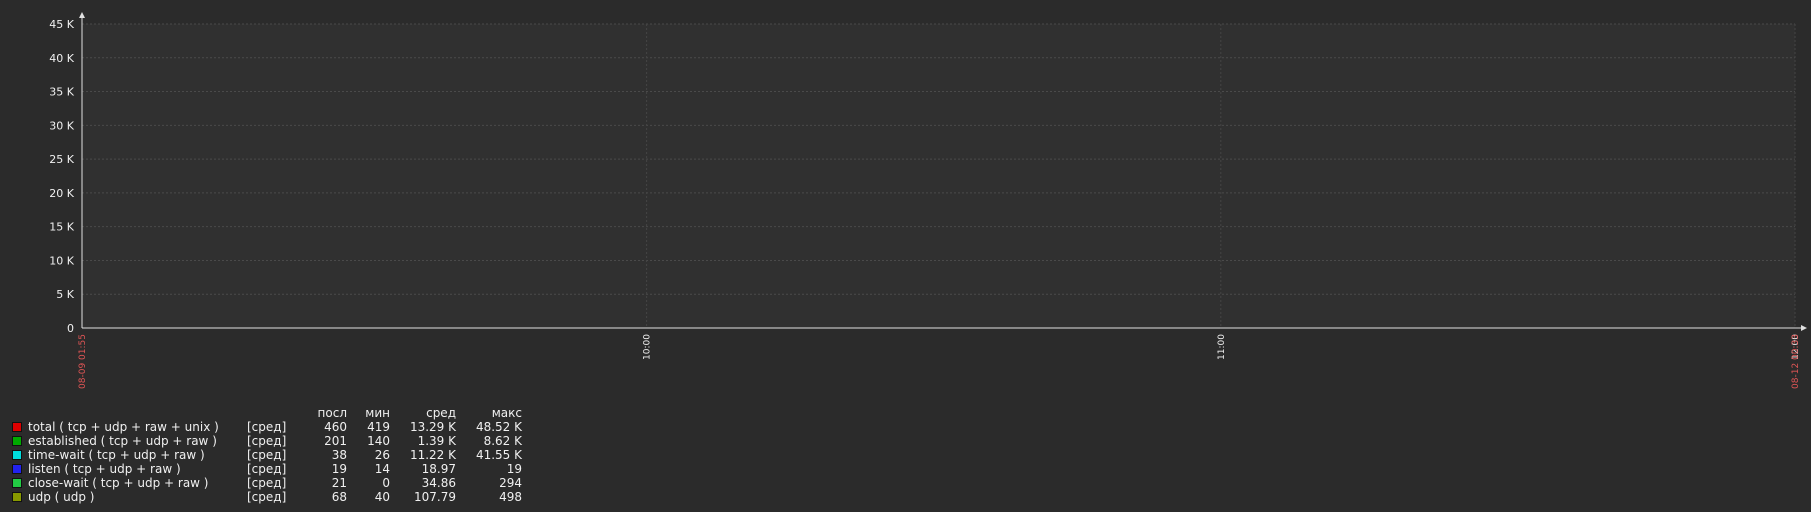  I want to click on legend-label: established ( tcp + udp + raw ), so click(122, 441).